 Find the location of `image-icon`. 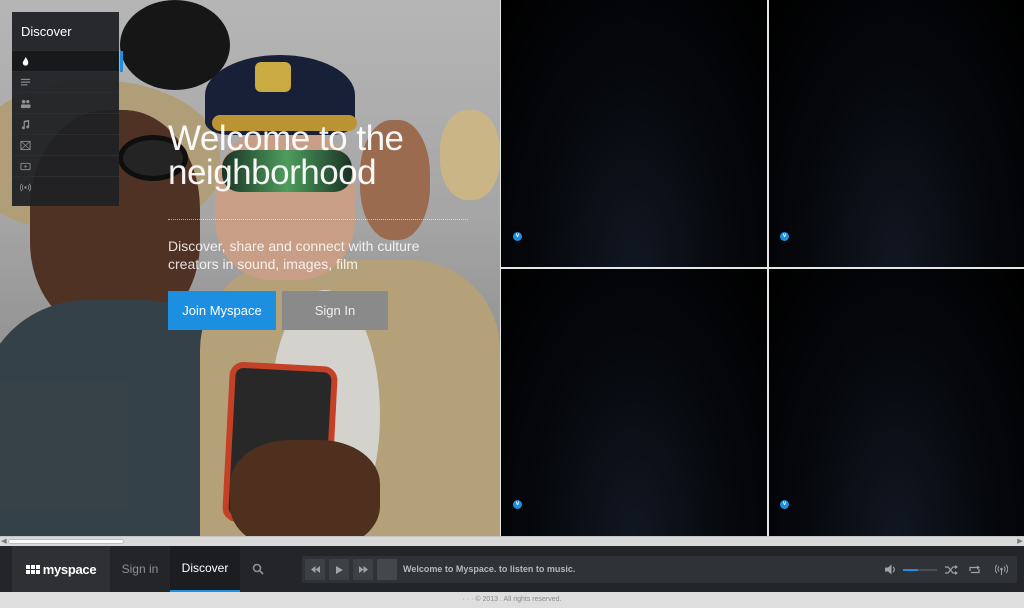

image-icon is located at coordinates (25, 145).